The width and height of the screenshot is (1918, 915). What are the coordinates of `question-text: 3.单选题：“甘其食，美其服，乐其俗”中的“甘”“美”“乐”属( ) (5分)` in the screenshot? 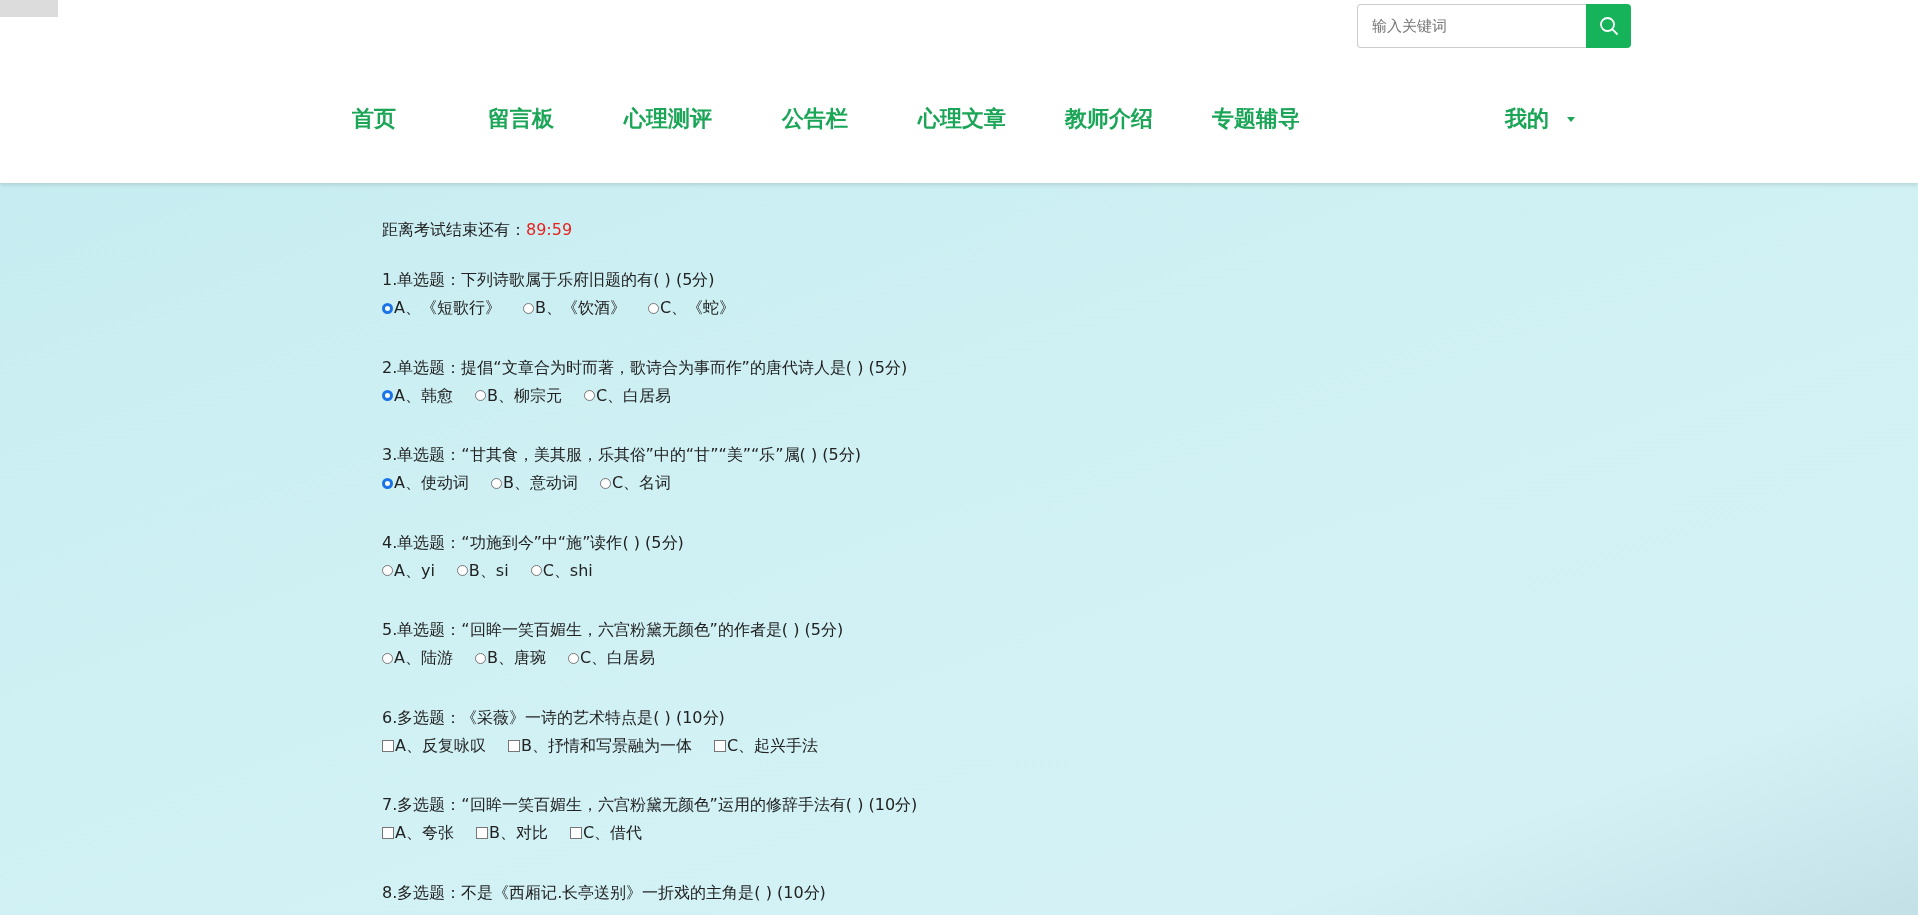 It's located at (622, 455).